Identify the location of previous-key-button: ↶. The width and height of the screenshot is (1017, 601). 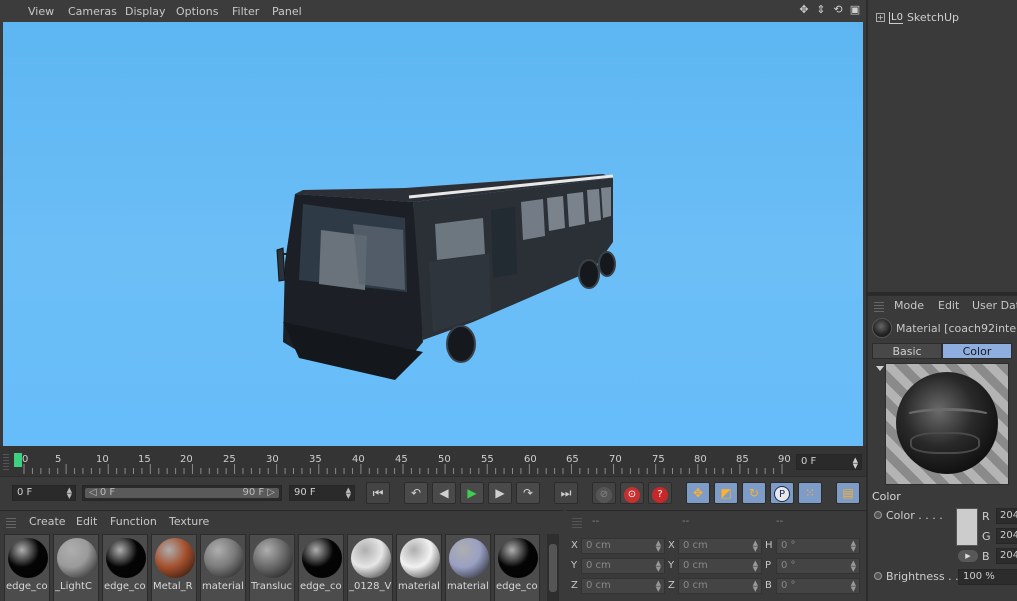
(416, 493).